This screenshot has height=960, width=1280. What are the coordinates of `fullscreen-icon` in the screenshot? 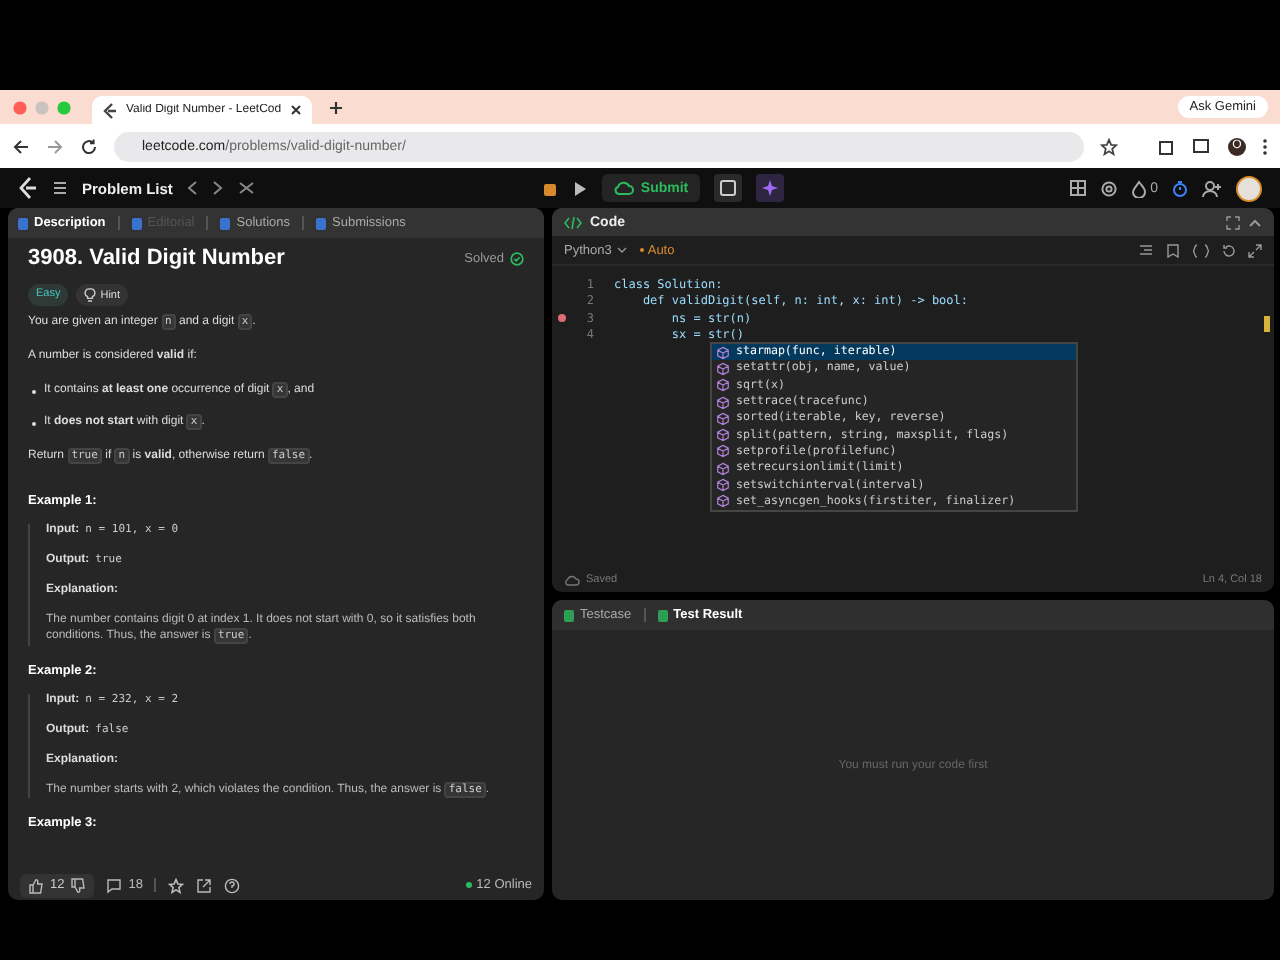 It's located at (1233, 222).